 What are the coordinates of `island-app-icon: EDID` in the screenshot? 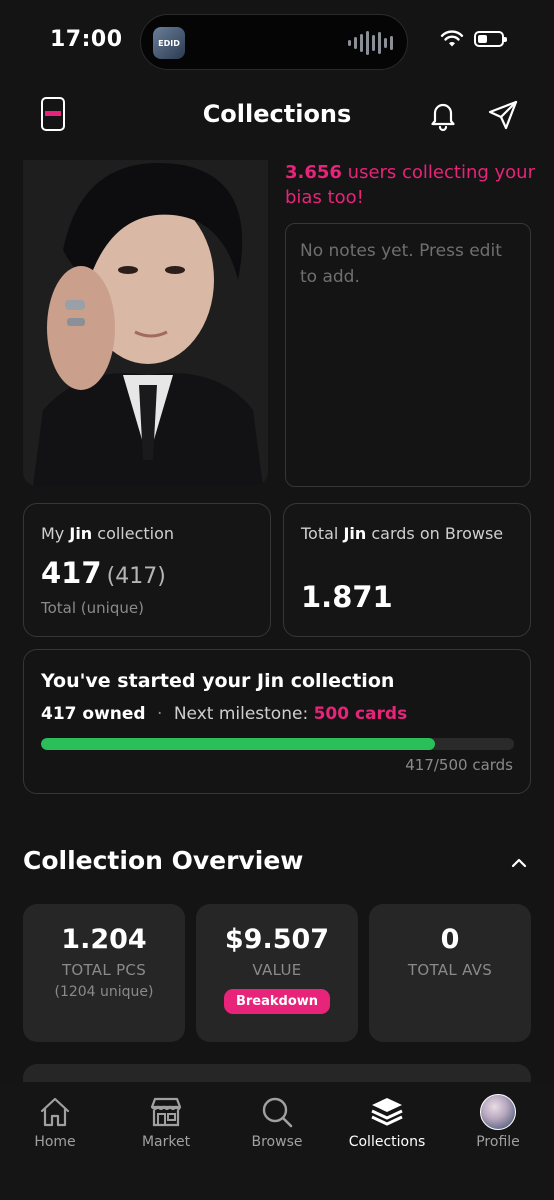 It's located at (169, 43).